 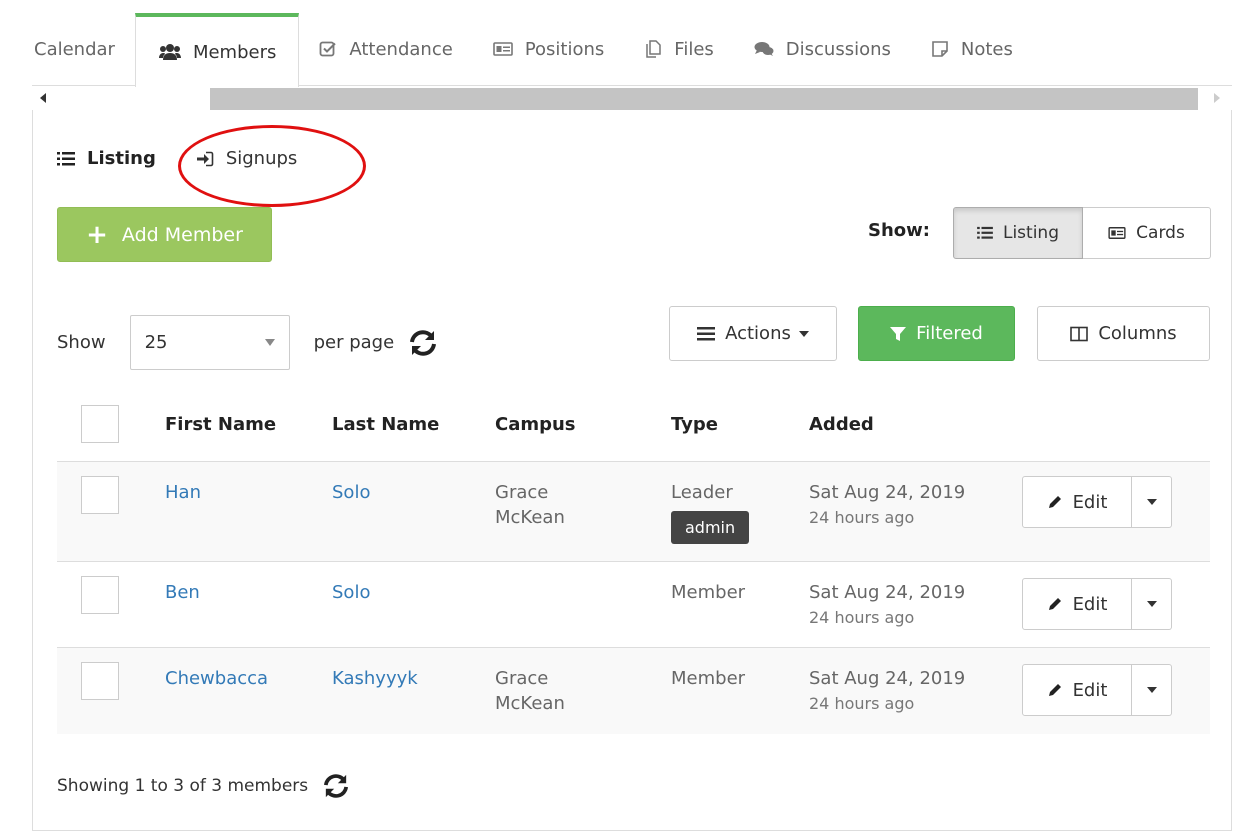 I want to click on per-page-control: Show 25 per page, so click(x=247, y=342).